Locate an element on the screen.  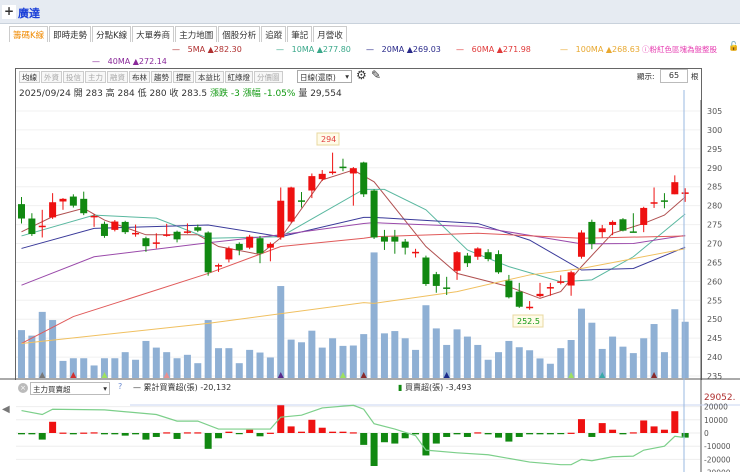
sub-max-label: 29052. is located at coordinates (720, 398).